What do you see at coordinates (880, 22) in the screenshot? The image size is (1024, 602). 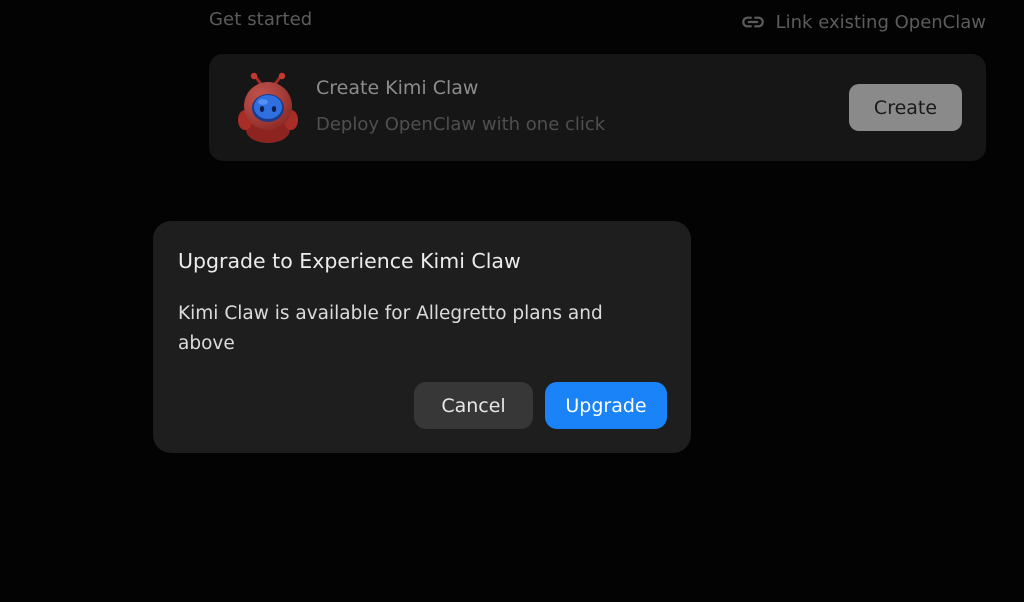 I see `link-existing-label: Link existing OpenClaw` at bounding box center [880, 22].